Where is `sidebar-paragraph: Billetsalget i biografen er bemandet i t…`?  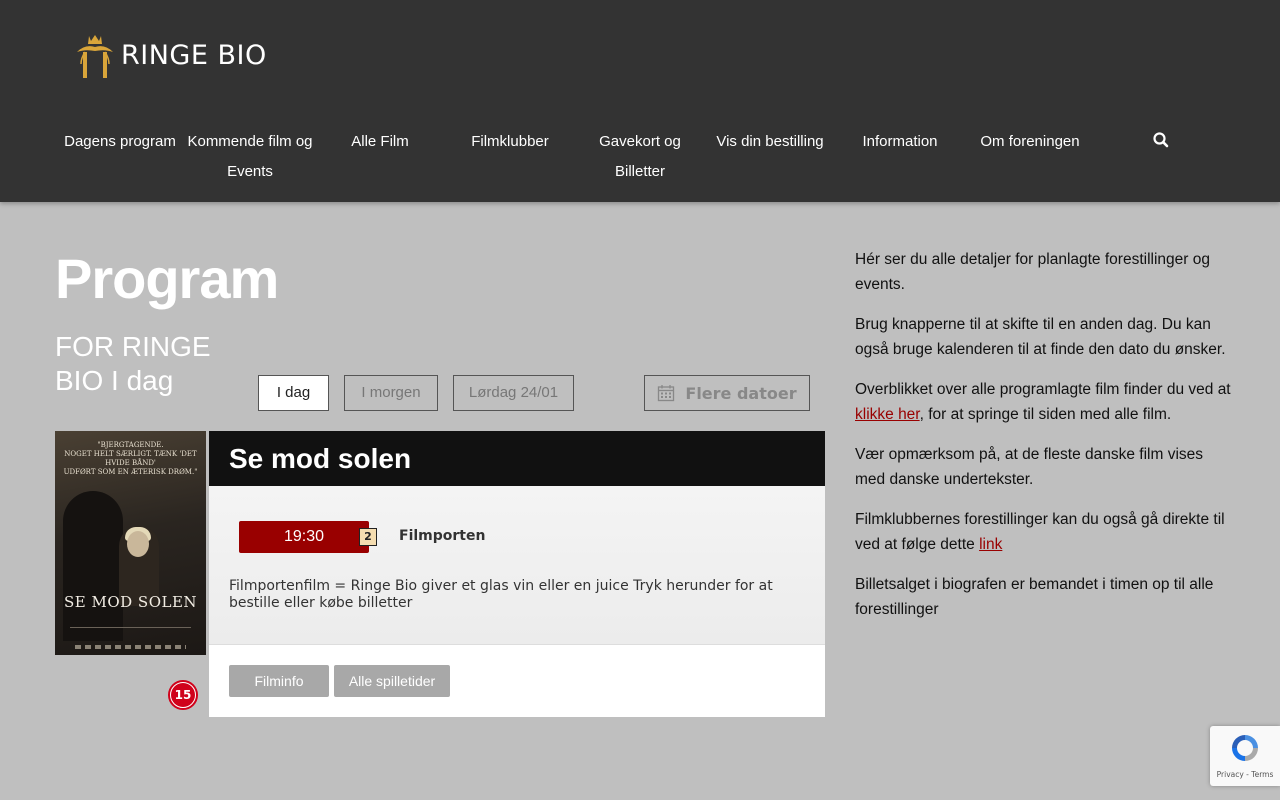 sidebar-paragraph: Billetsalget i biografen er bemandet i t… is located at coordinates (1034, 597).